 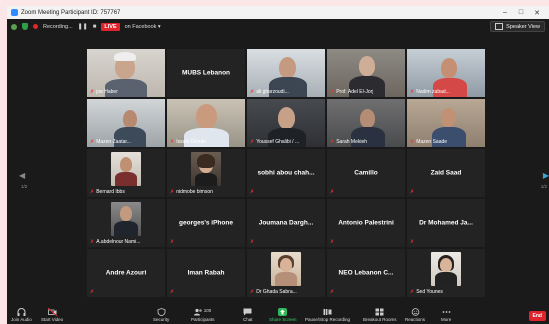 What do you see at coordinates (537, 13) in the screenshot?
I see `close-icon: ✕` at bounding box center [537, 13].